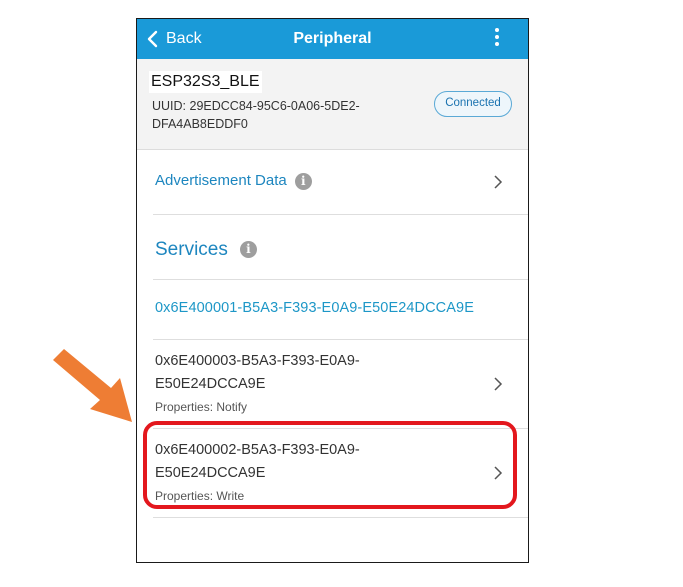 This screenshot has height=587, width=683. I want to click on more-vertical-icon, so click(497, 39).